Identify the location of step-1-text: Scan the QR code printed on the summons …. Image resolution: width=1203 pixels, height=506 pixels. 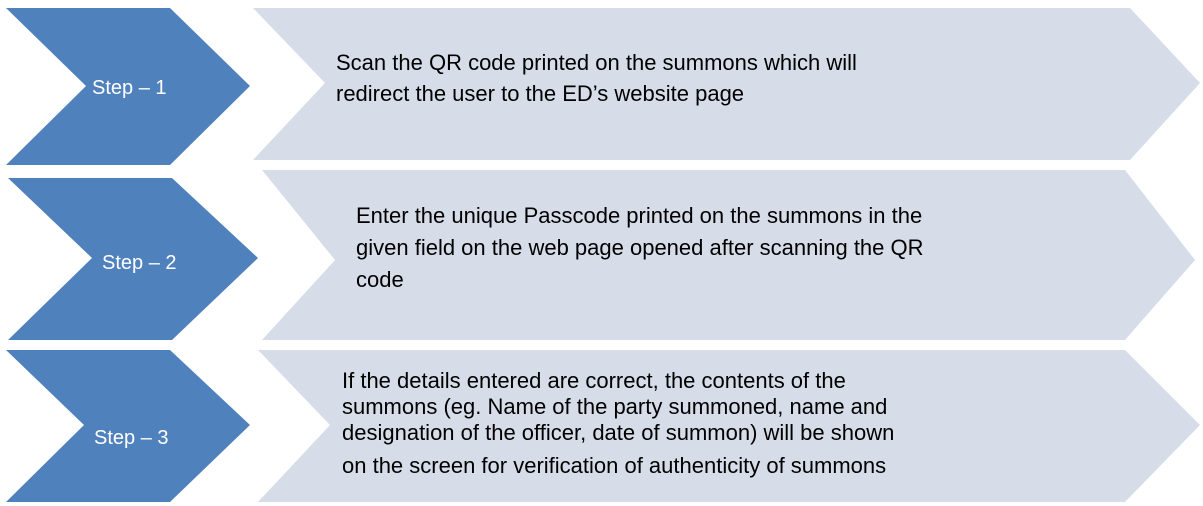
(596, 78).